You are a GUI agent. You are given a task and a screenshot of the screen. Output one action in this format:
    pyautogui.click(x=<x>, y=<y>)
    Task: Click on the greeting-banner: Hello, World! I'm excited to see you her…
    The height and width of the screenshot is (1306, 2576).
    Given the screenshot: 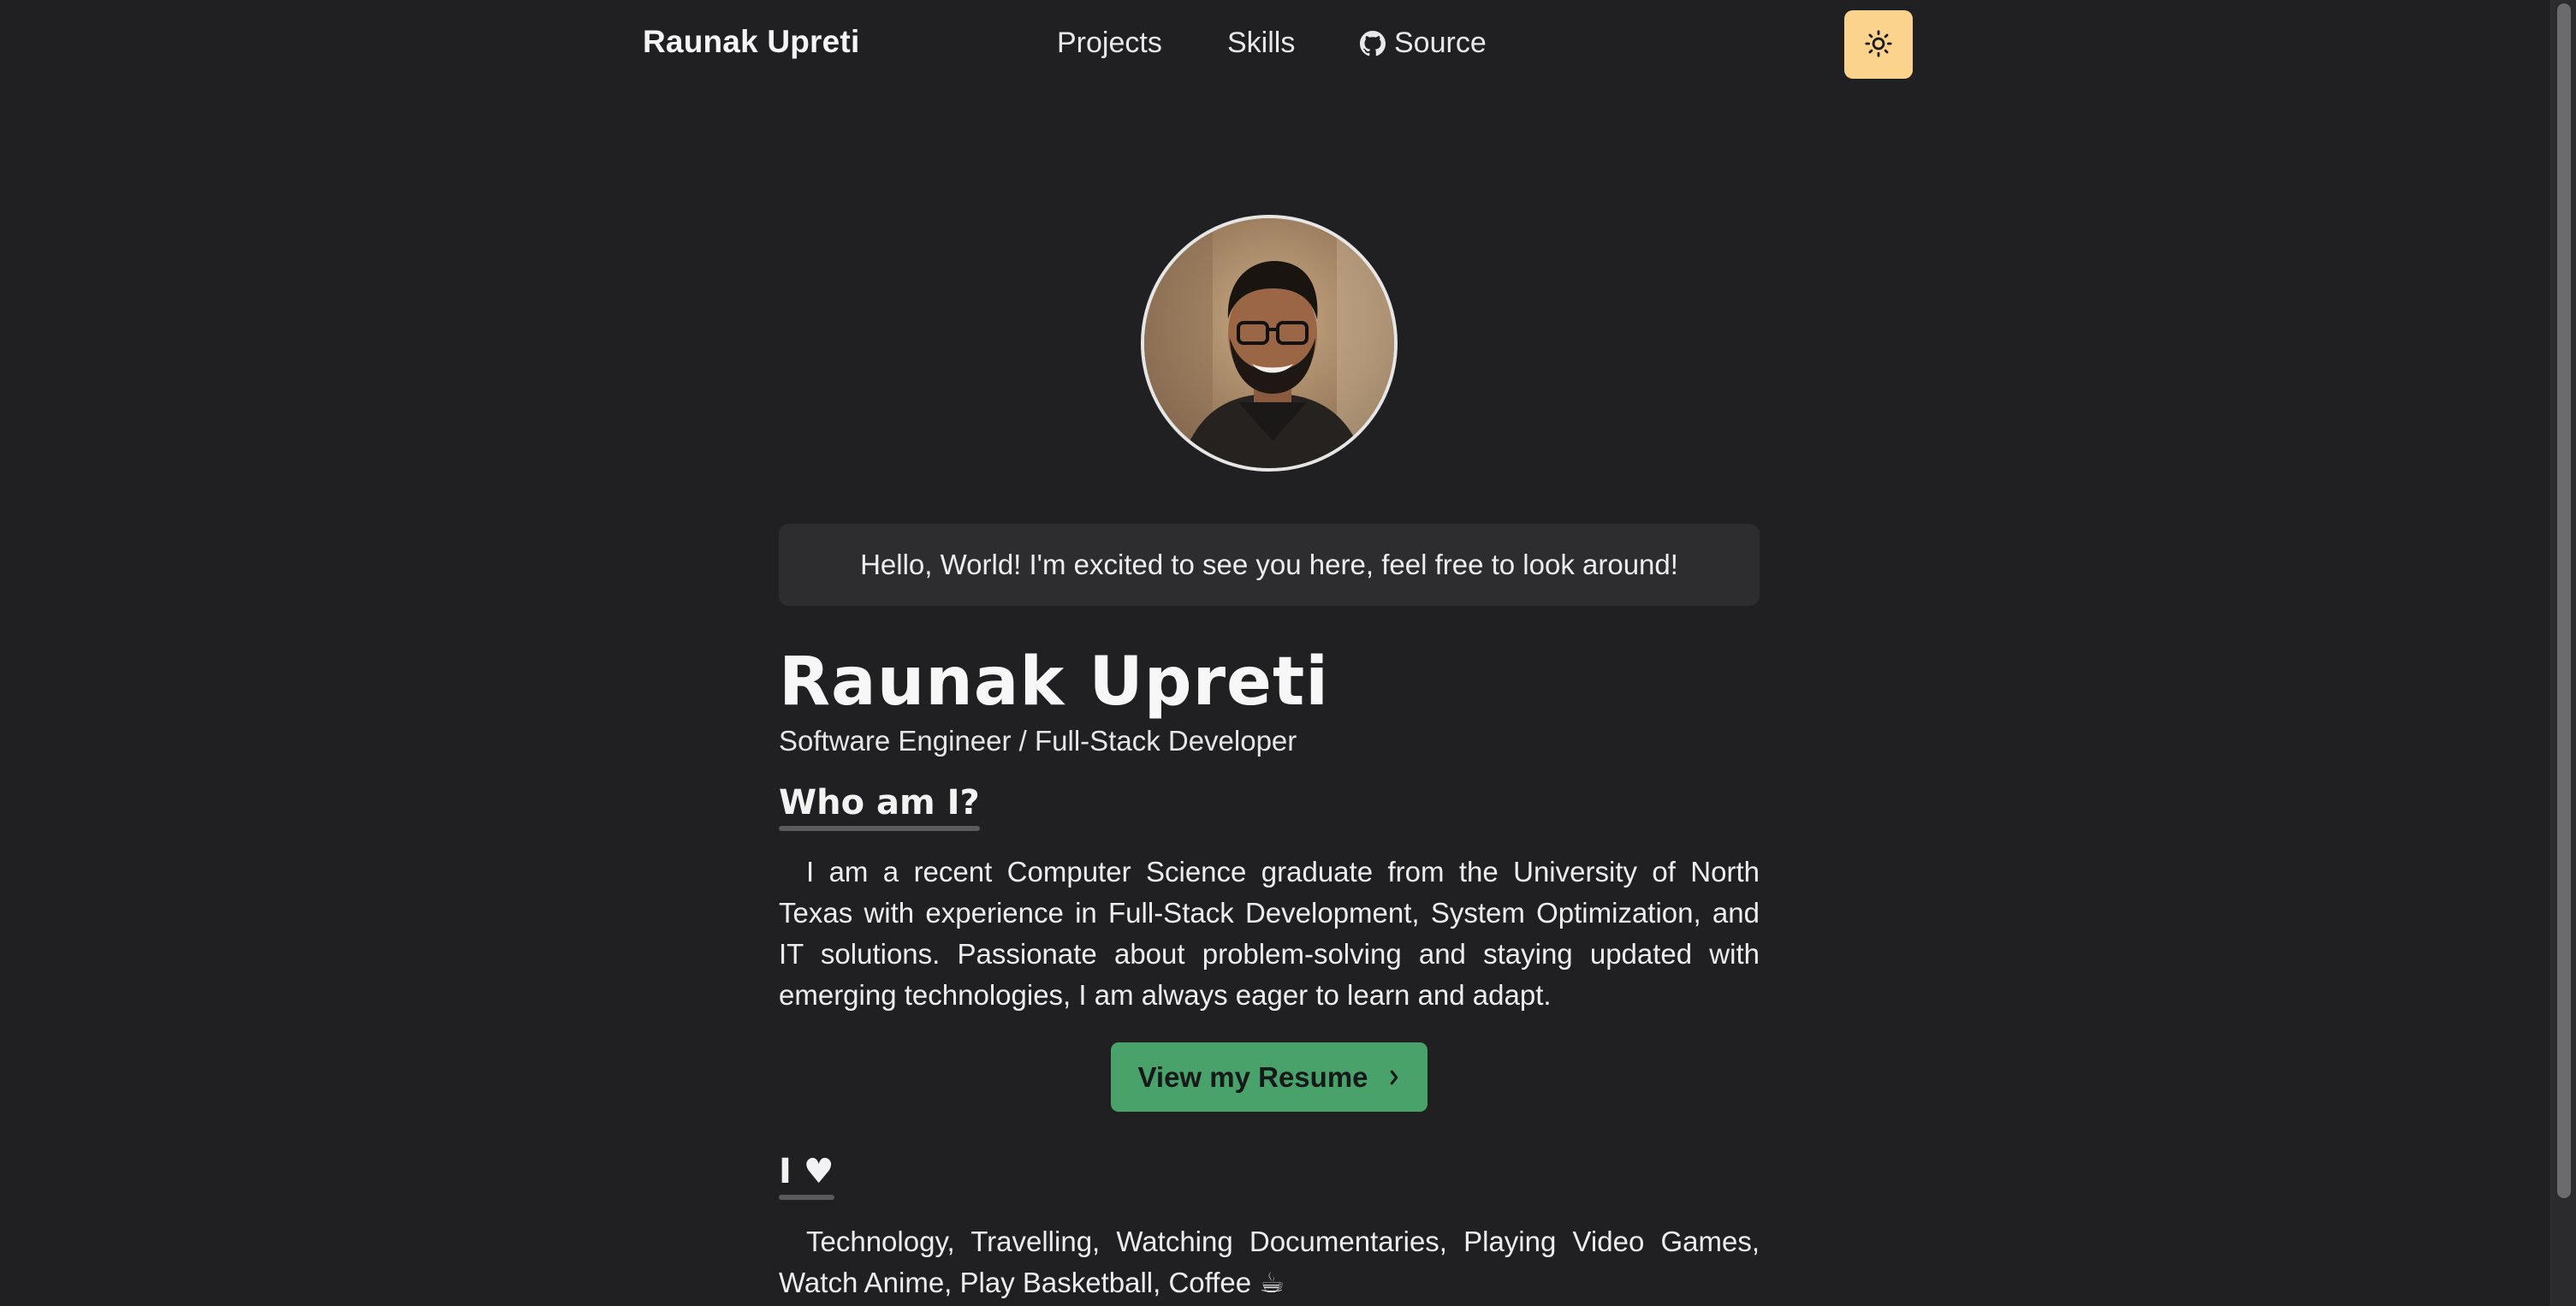 What is the action you would take?
    pyautogui.click(x=1269, y=565)
    